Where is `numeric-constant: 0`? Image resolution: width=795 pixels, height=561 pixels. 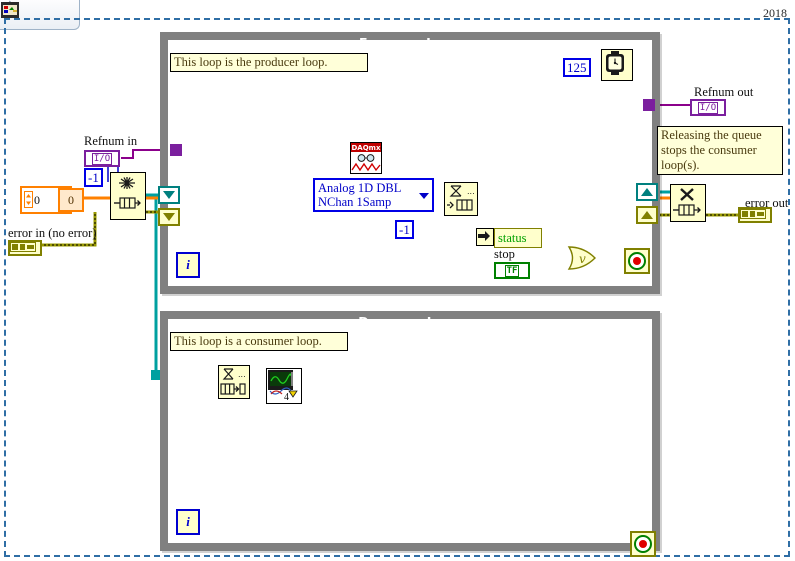
numeric-constant: 0 is located at coordinates (71, 200).